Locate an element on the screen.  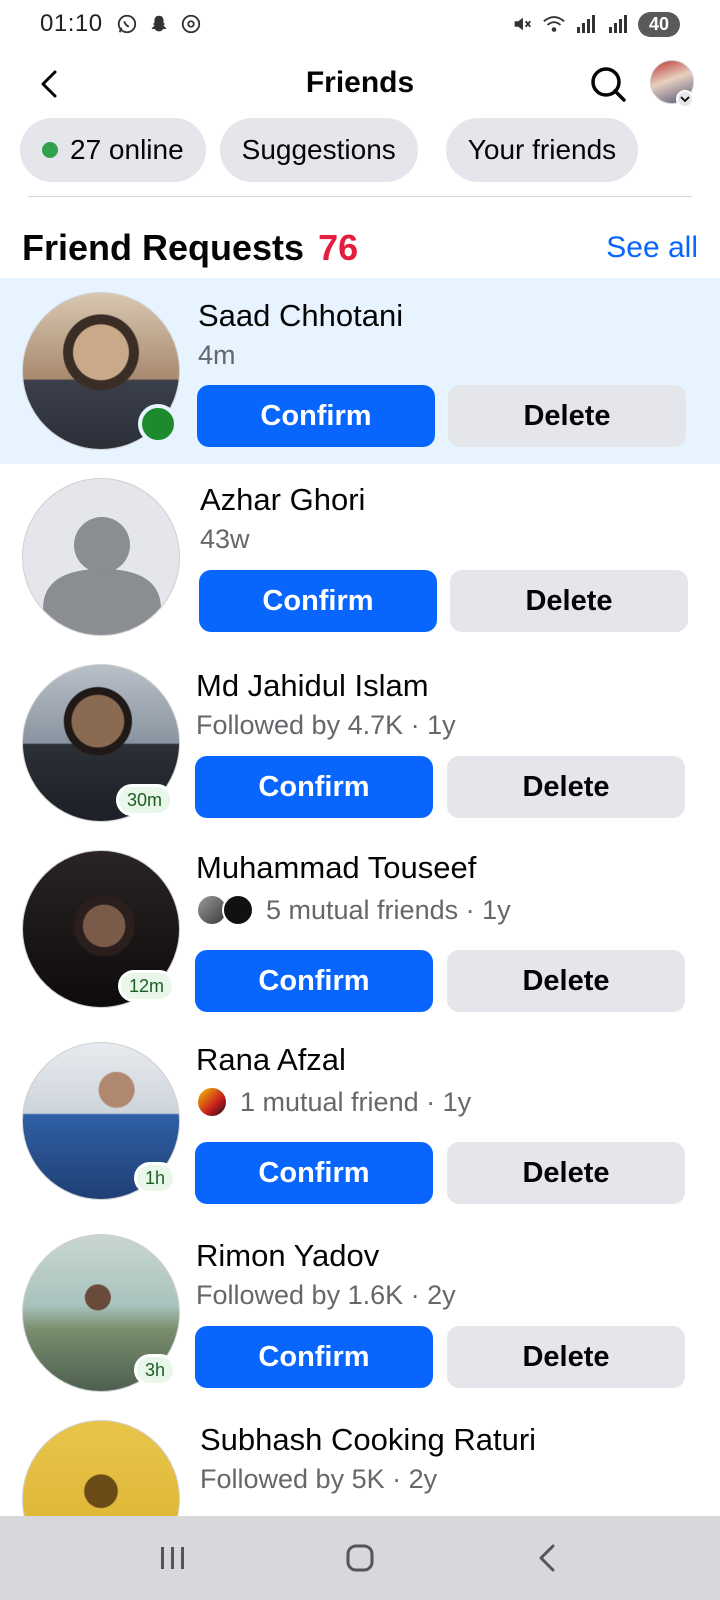
signal-icon is located at coordinates (586, 24).